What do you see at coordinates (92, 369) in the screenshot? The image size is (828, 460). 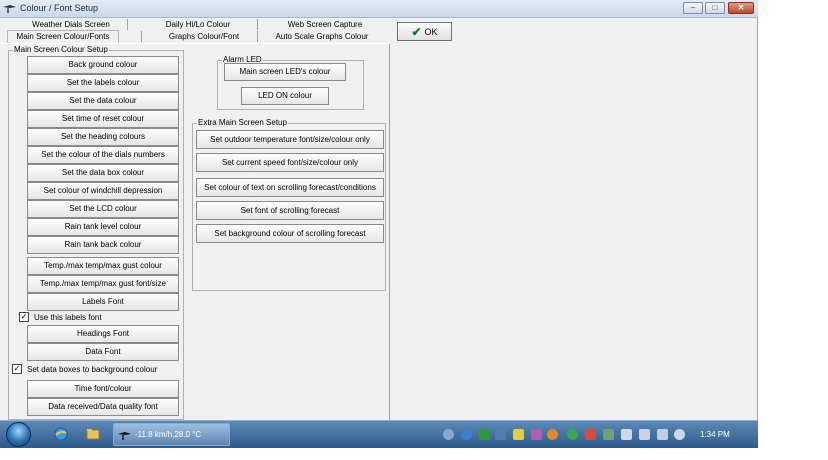 I see `data-boxes-background-label: Set data boxes to background colour` at bounding box center [92, 369].